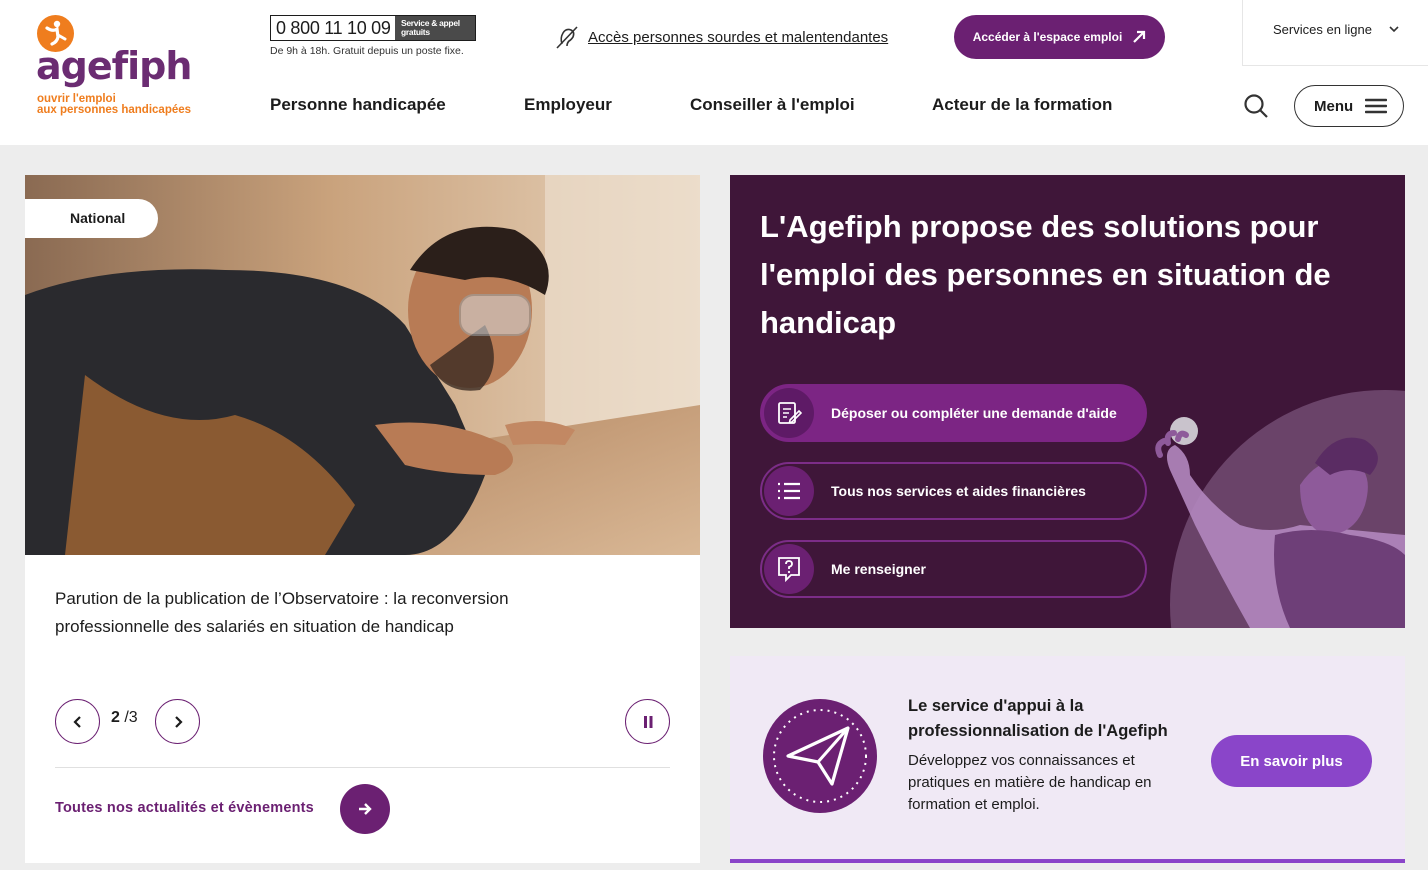  I want to click on deaf-ear-icon, so click(567, 37).